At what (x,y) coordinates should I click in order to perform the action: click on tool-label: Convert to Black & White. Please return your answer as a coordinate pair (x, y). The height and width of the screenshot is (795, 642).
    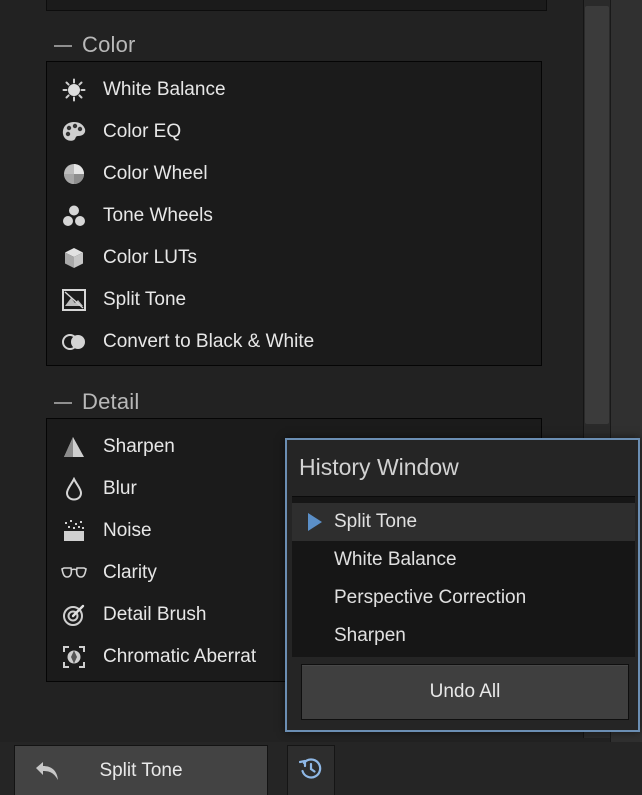
    Looking at the image, I should click on (209, 341).